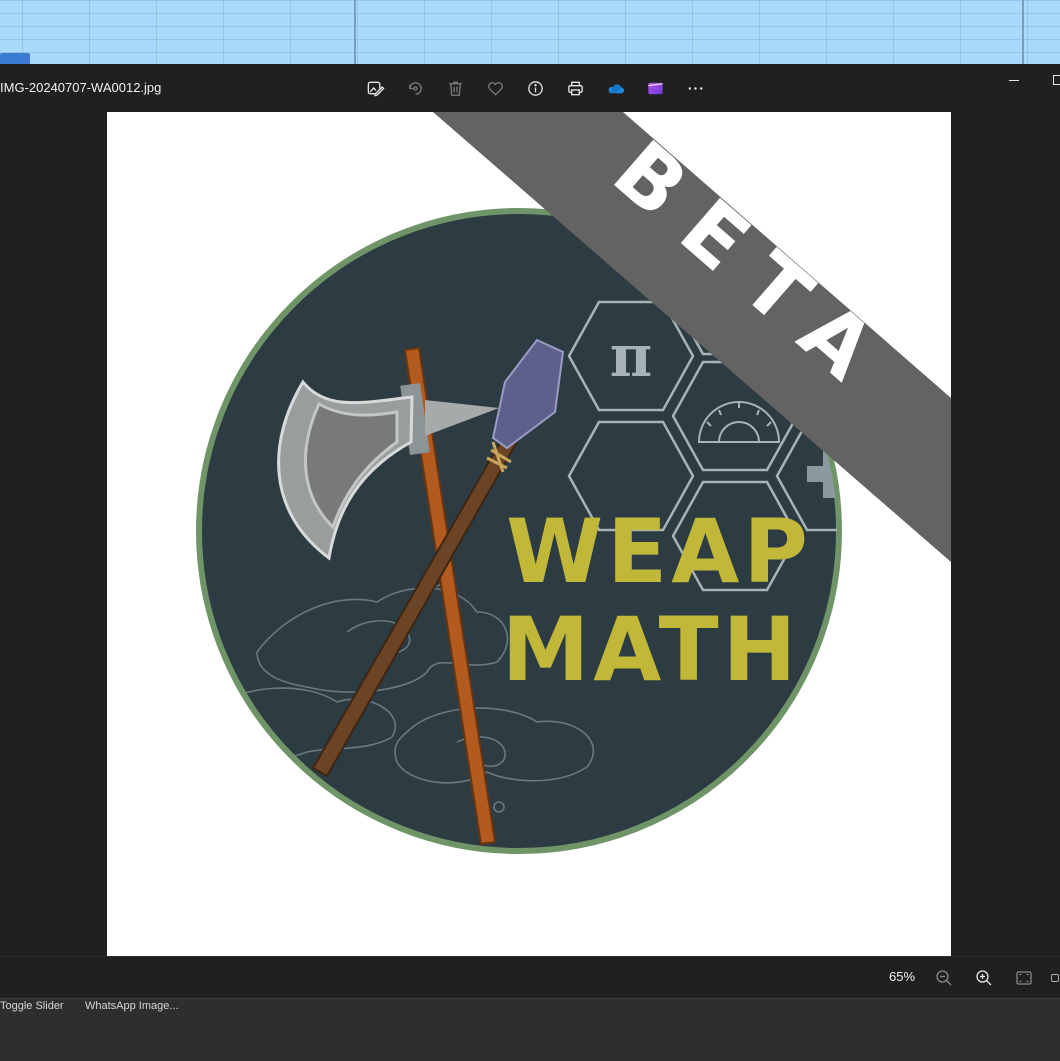 The width and height of the screenshot is (1060, 1061). Describe the element at coordinates (15, 58) in the screenshot. I see `selected-cell-marker` at that location.